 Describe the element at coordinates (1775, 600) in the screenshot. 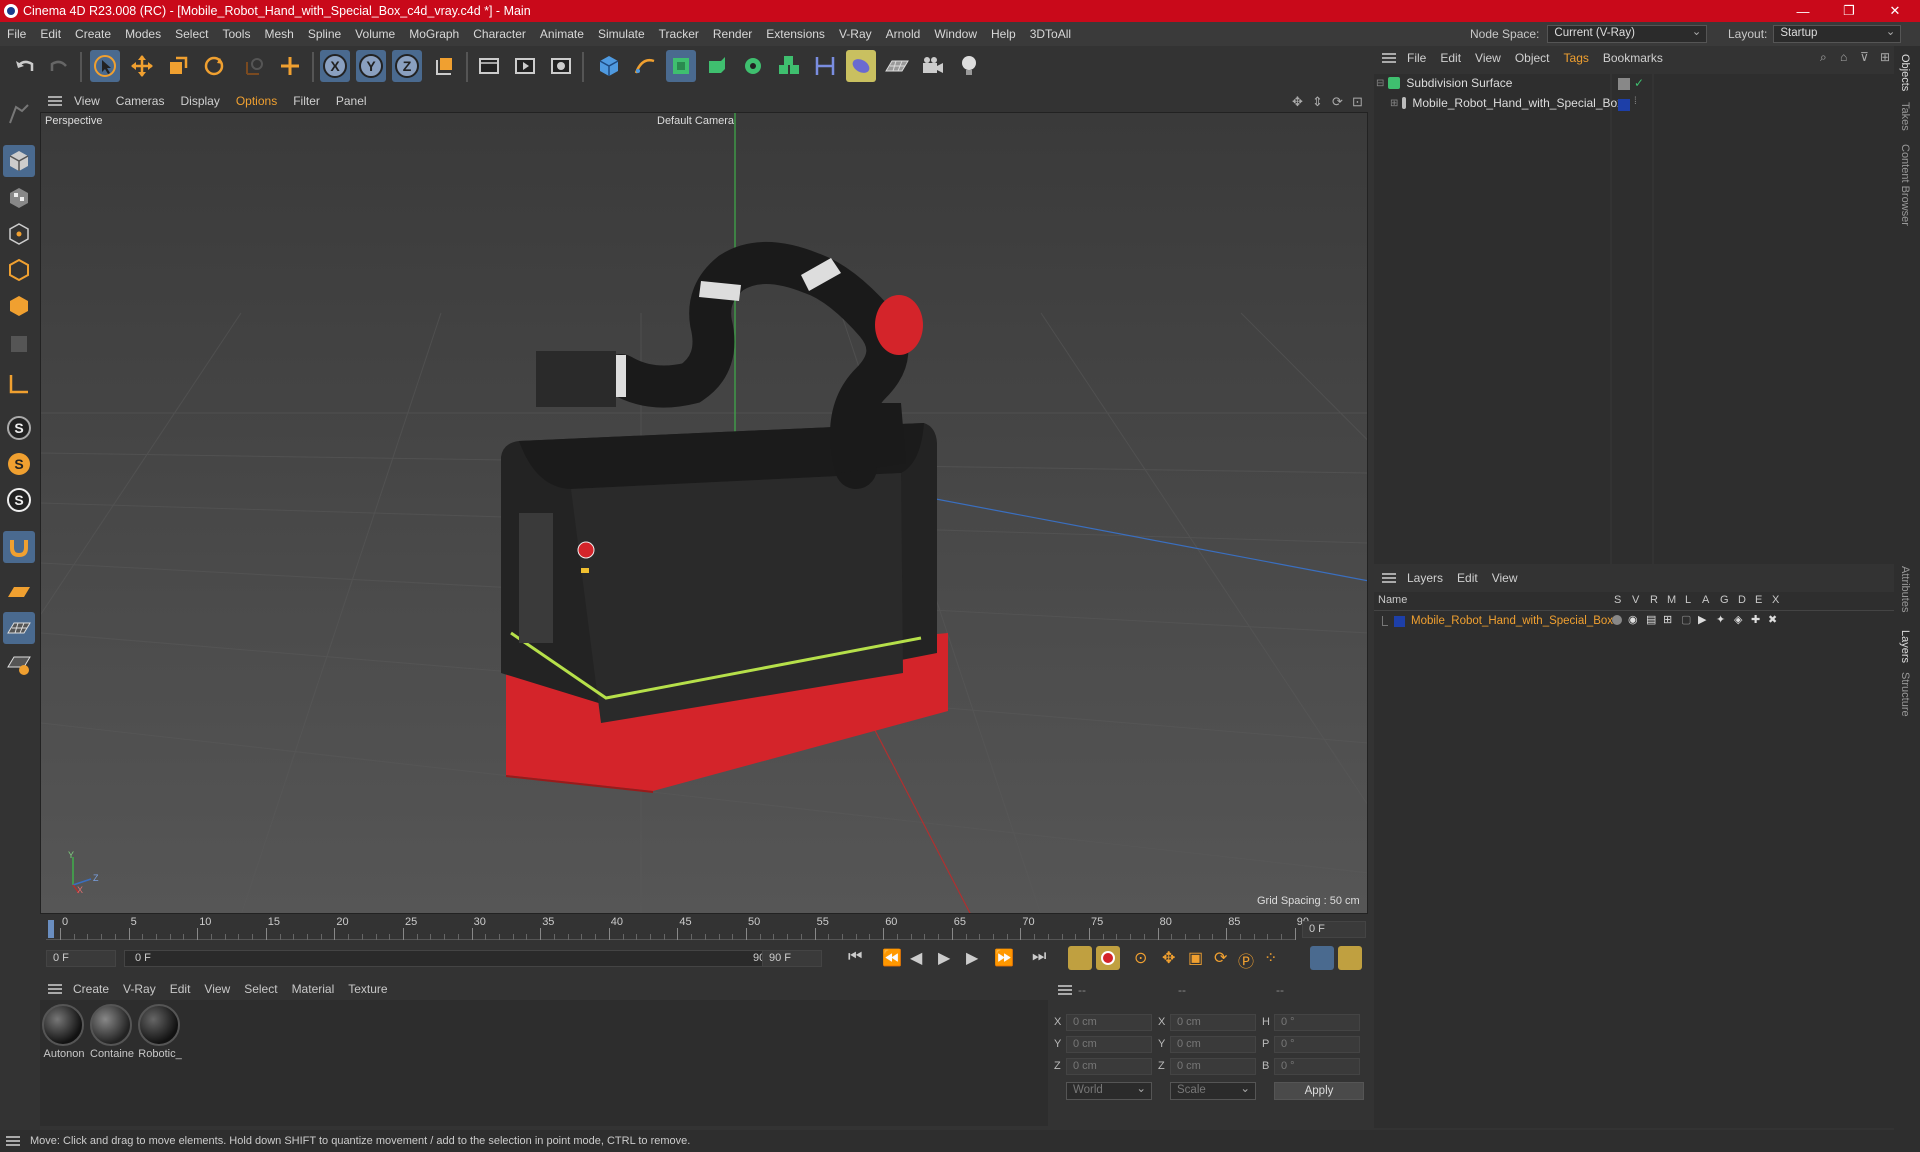

I see `layer-col-xref: X` at that location.